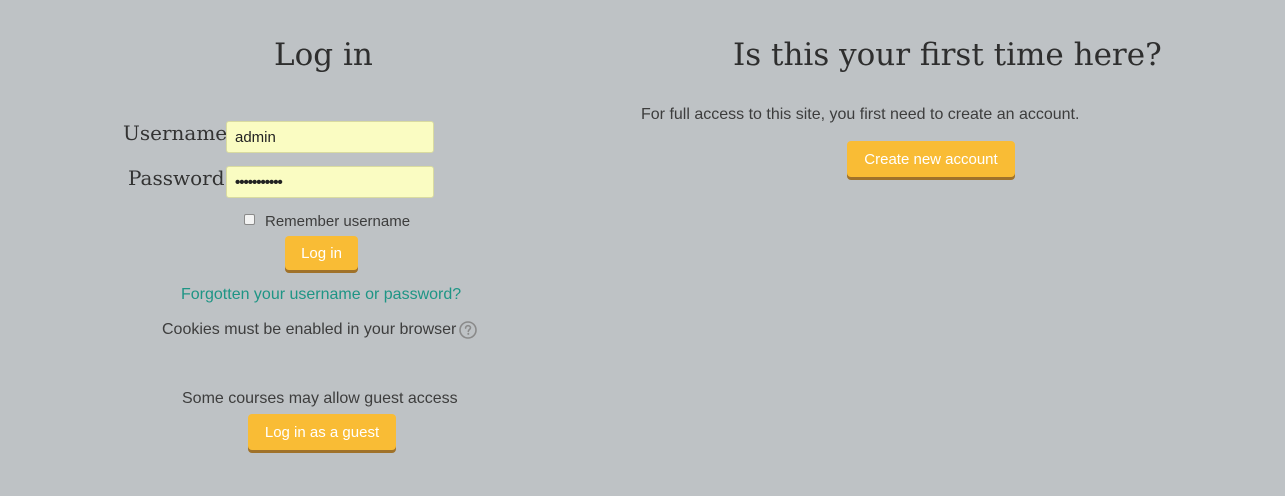 This screenshot has width=1285, height=496. Describe the element at coordinates (323, 55) in the screenshot. I see `login-heading: Log in` at that location.